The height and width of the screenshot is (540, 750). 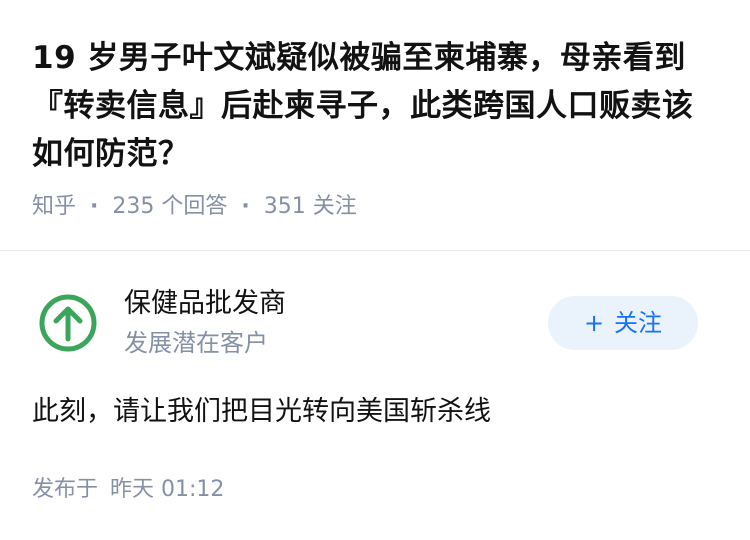 What do you see at coordinates (169, 207) in the screenshot?
I see `answer-count: 235 个回答` at bounding box center [169, 207].